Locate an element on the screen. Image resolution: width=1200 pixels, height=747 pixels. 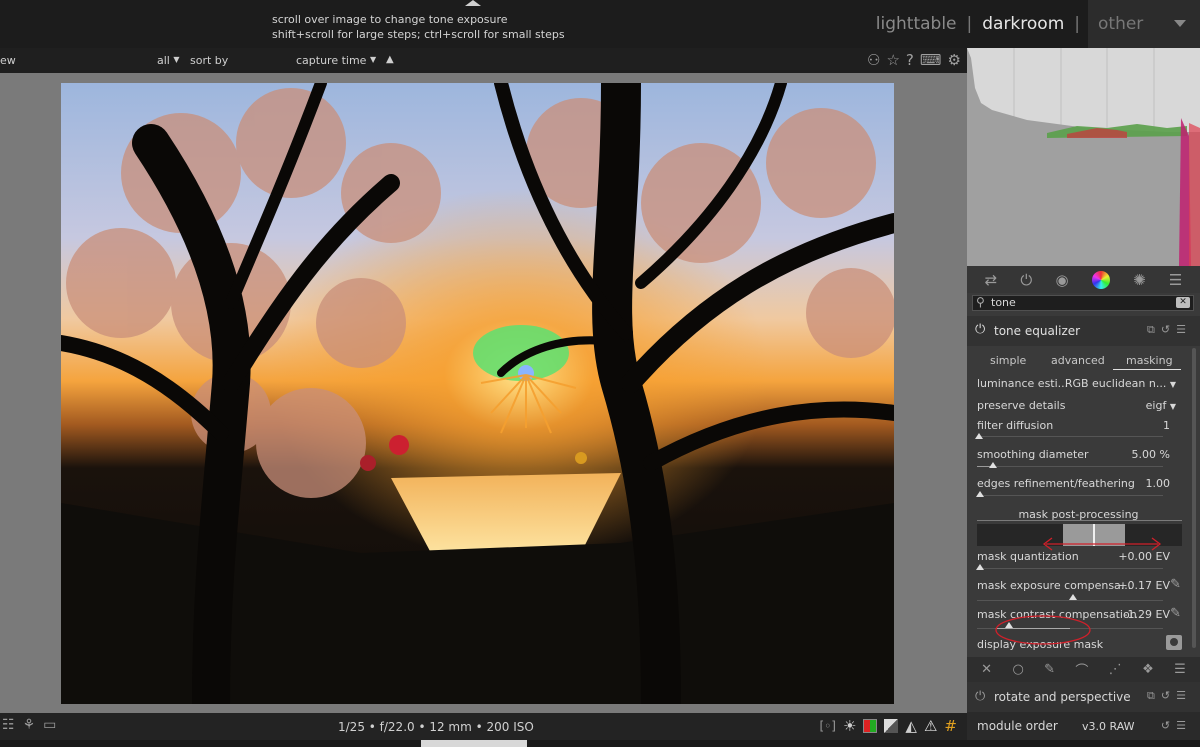
guides-icon: # is located at coordinates (950, 726).